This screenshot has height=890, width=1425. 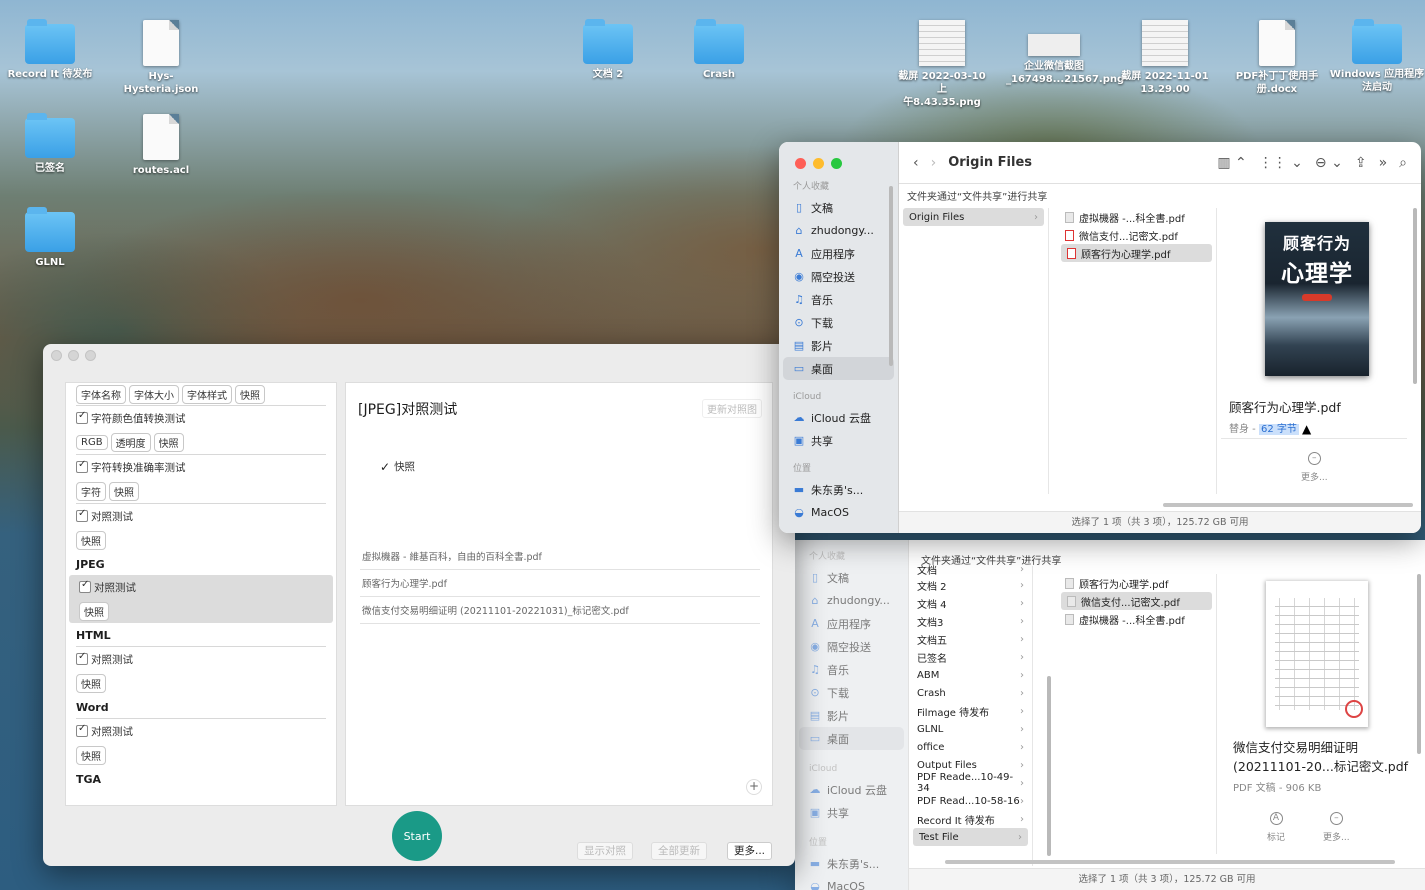 I want to click on column-item-selected: Origin Files ›, so click(x=973, y=217).